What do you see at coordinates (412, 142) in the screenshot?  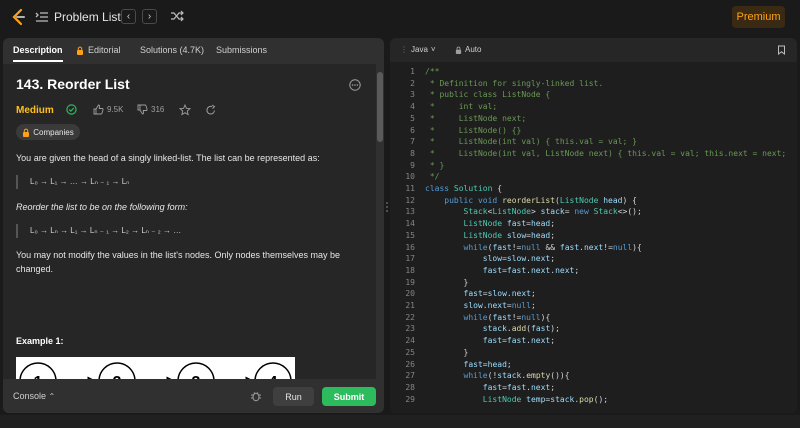 I see `line-number: 7` at bounding box center [412, 142].